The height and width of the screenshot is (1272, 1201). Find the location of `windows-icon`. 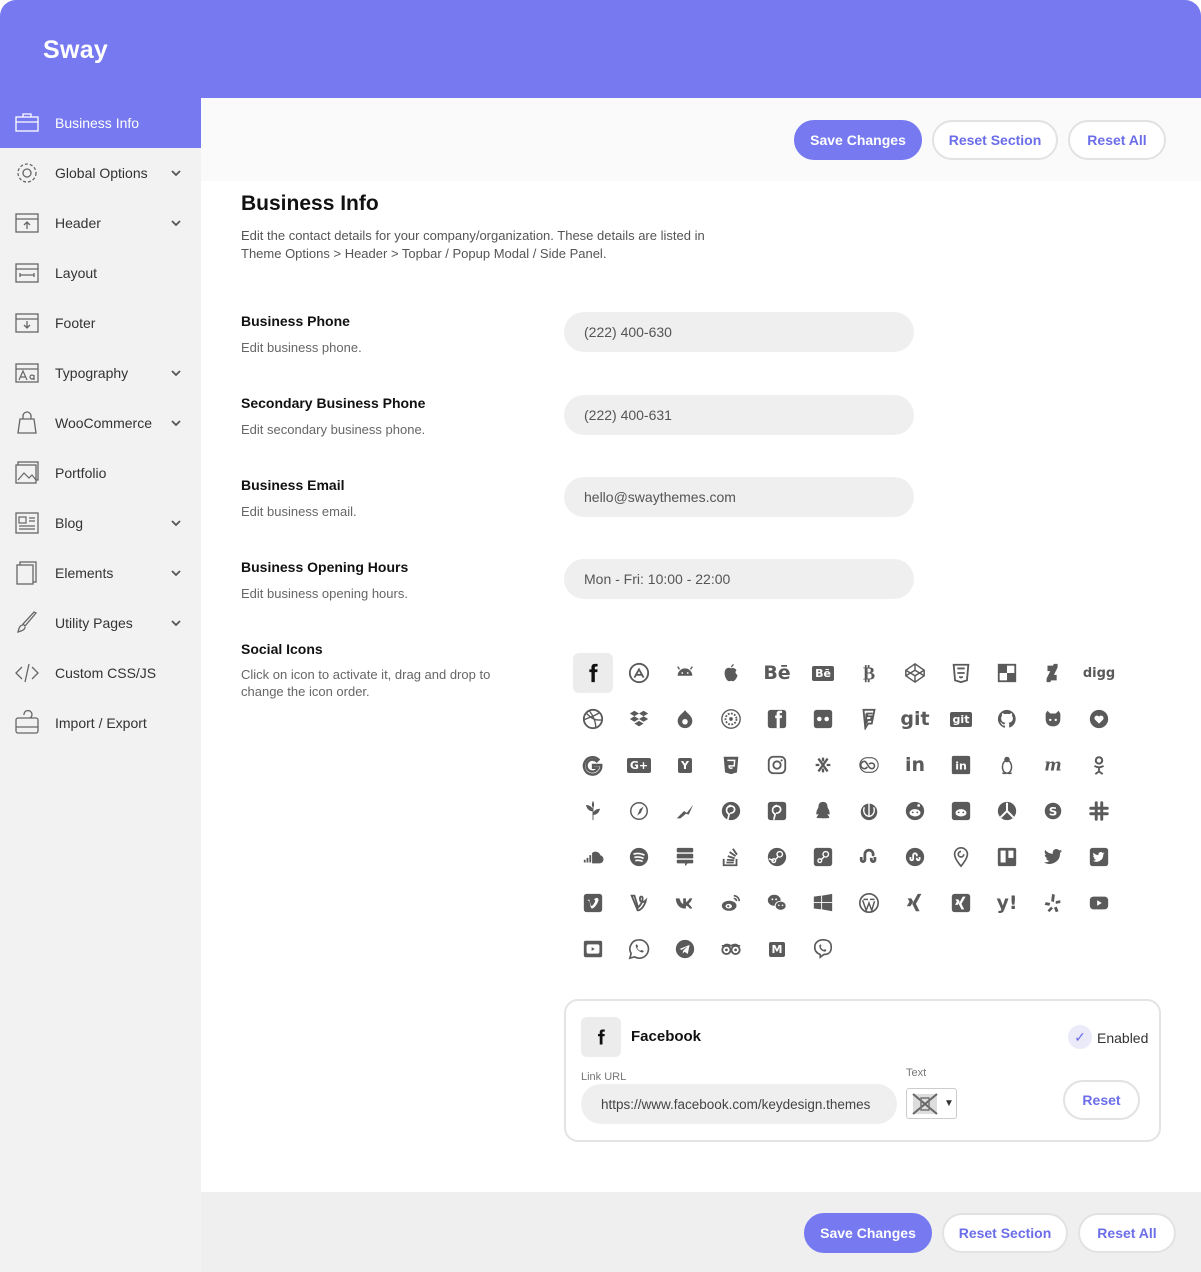

windows-icon is located at coordinates (823, 903).